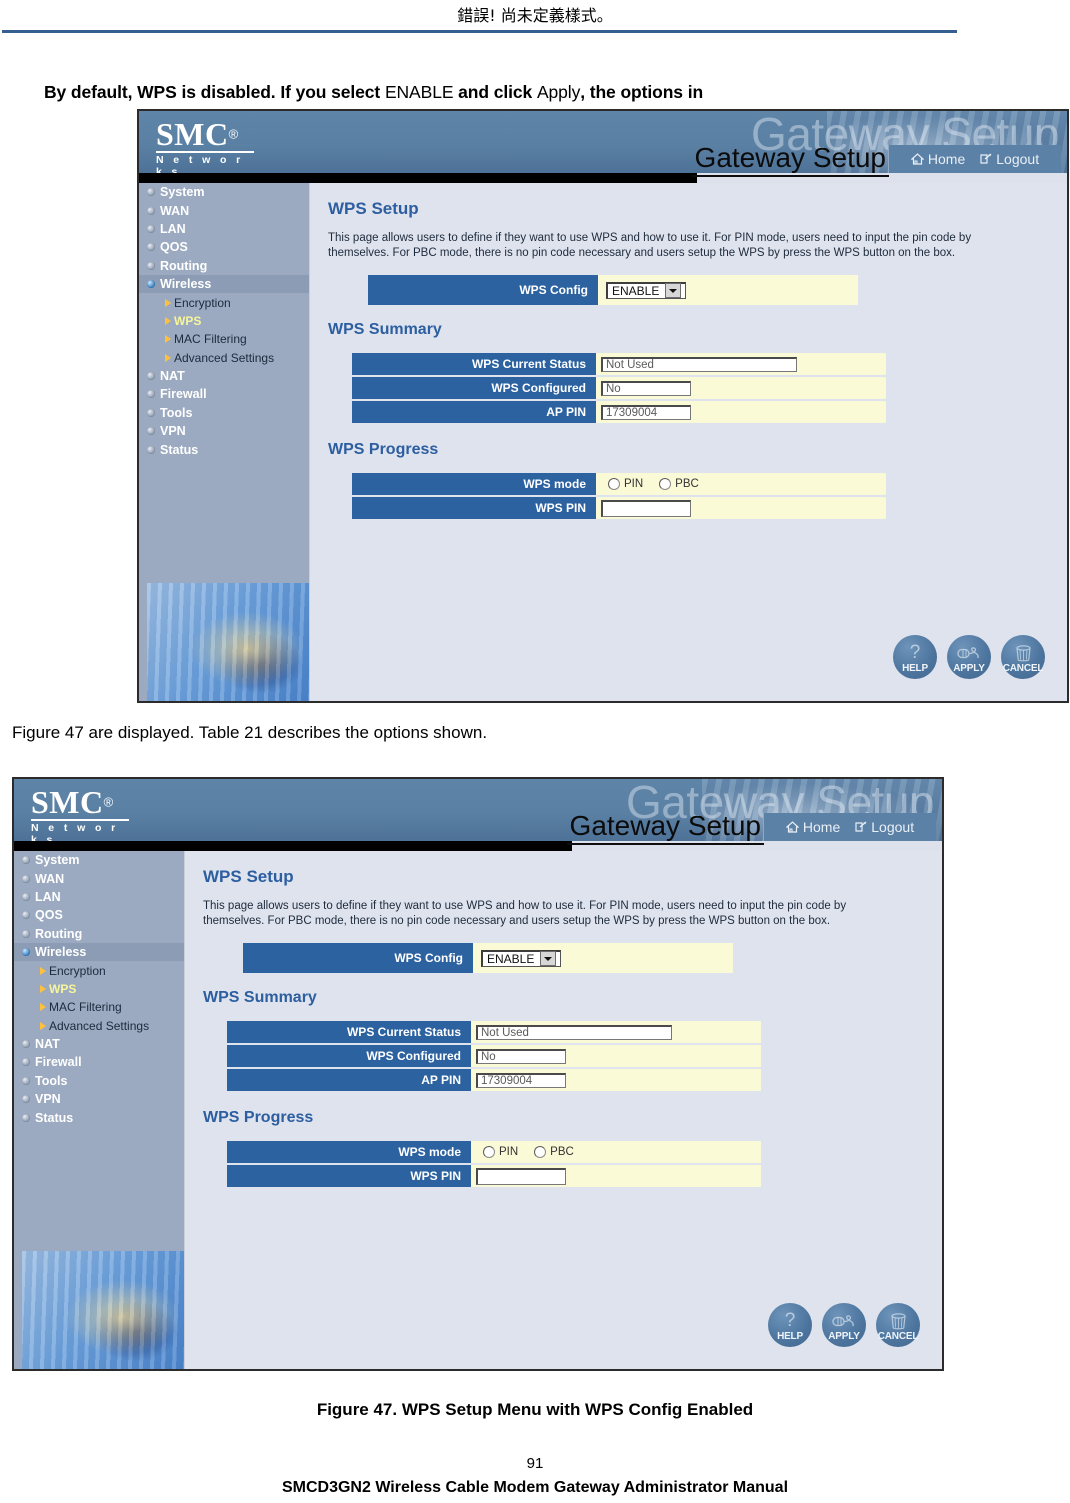  I want to click on wps-pin-row-2: WPS PIN, so click(575, 1176).